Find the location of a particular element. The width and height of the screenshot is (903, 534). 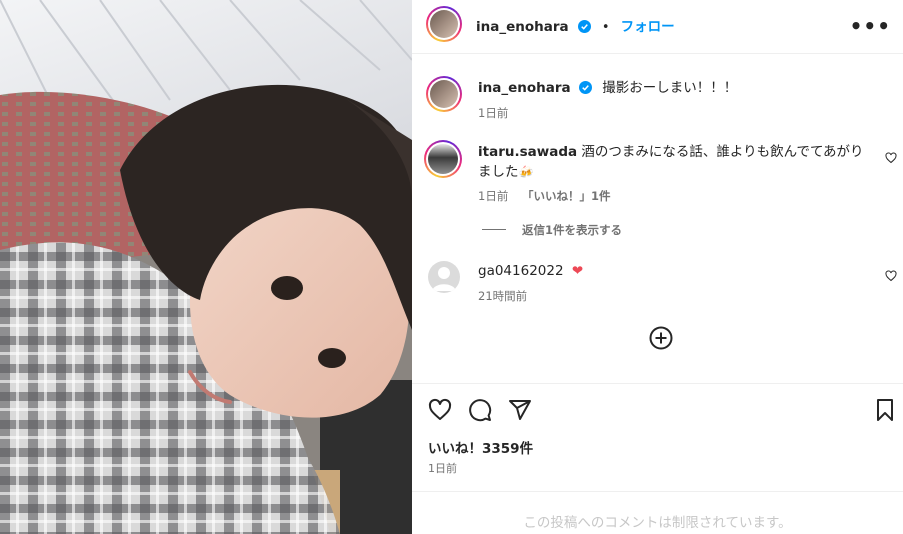

load-more-plus-icon is located at coordinates (661, 338).